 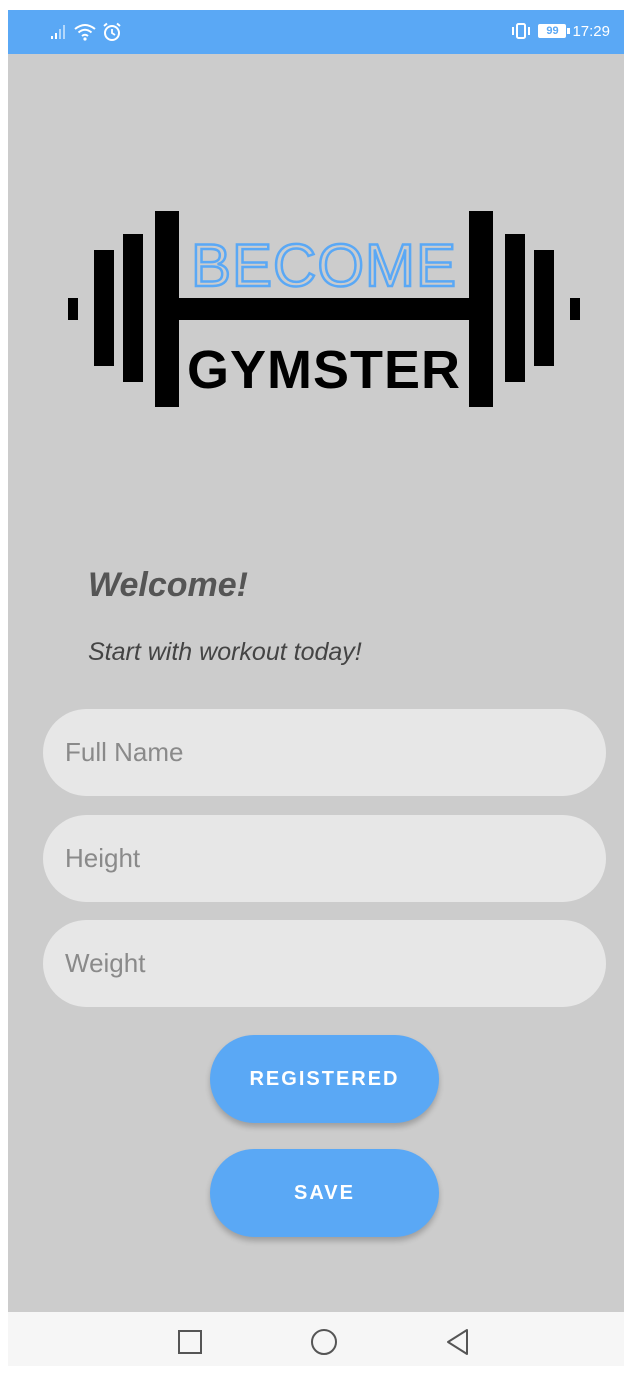 I want to click on signal-icon, so click(x=58, y=32).